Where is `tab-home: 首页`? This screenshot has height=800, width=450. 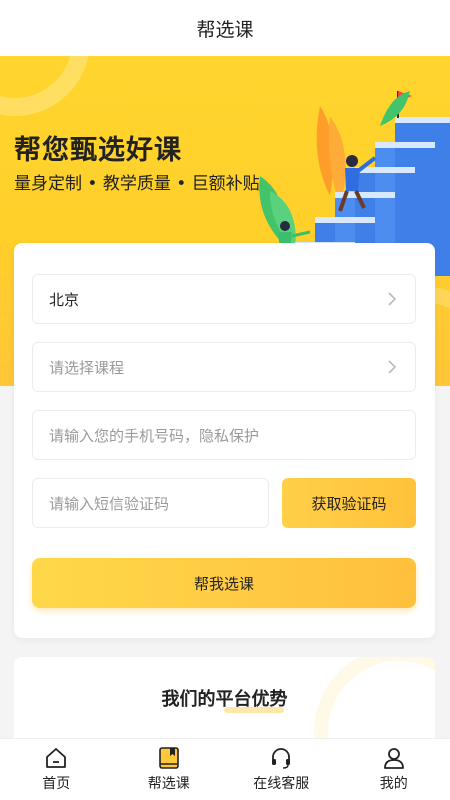 tab-home: 首页 is located at coordinates (56, 769).